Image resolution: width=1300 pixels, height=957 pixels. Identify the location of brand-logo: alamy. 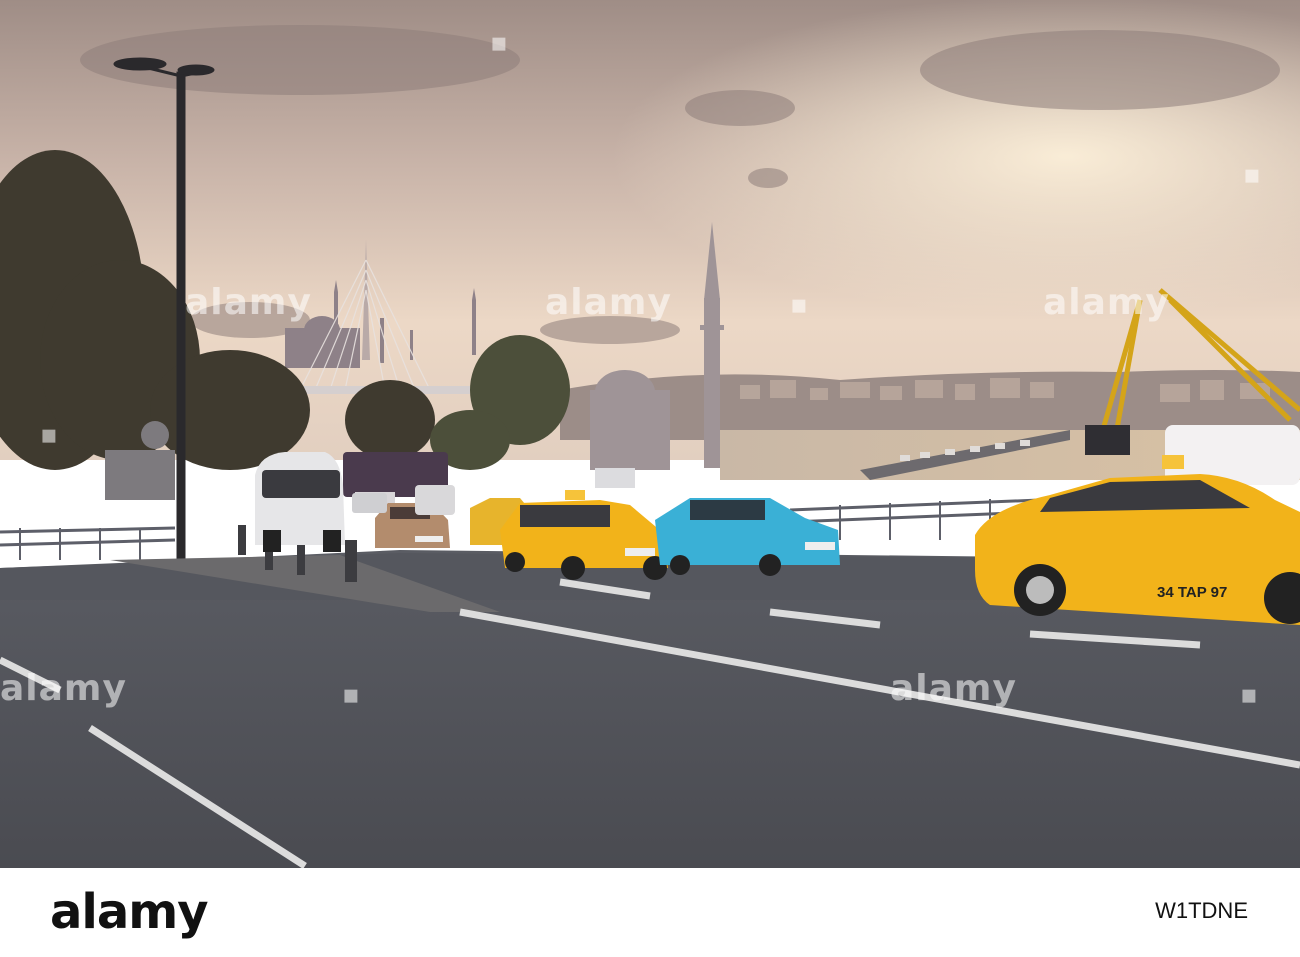
(129, 912).